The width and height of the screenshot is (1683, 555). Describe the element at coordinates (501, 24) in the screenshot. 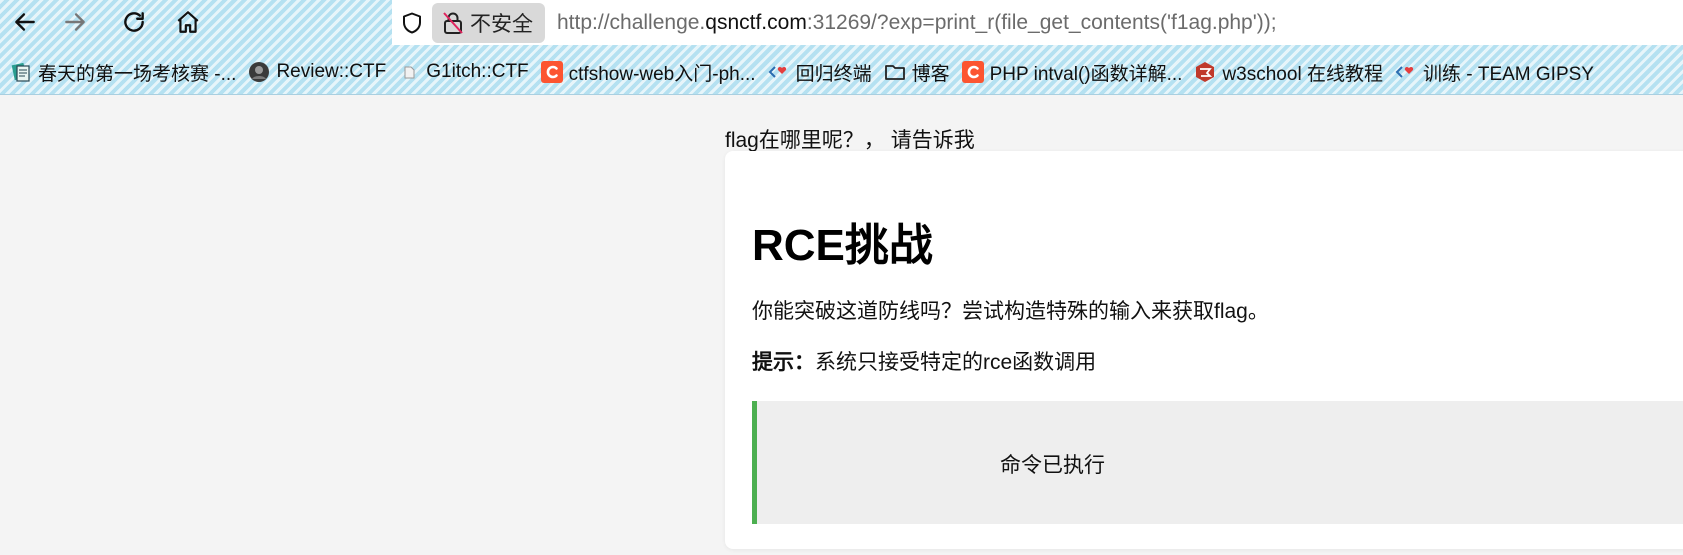

I see `security-label: 不安全` at that location.